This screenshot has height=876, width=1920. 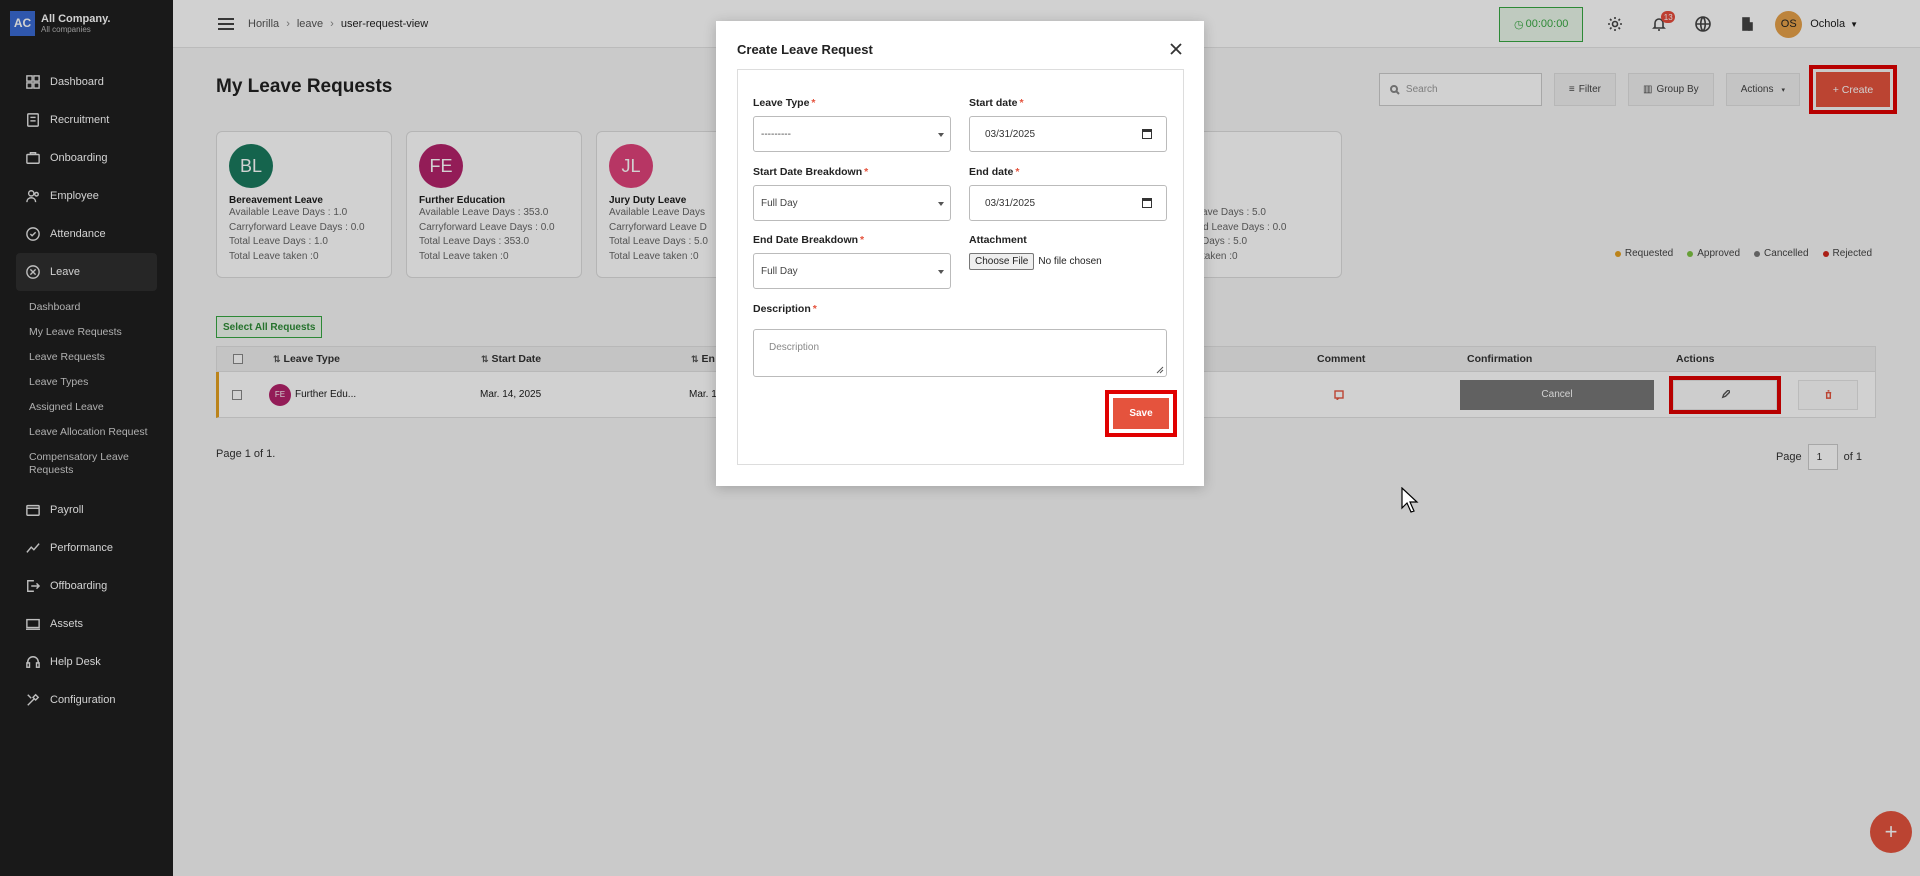 I want to click on start-date-label: Start date *, so click(x=996, y=103).